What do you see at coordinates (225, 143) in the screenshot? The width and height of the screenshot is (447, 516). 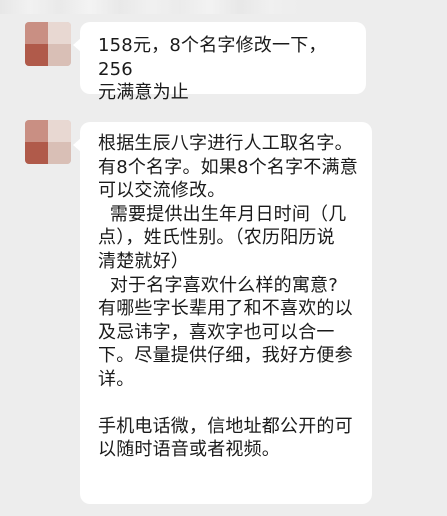 I see `message-text: 根据生辰八字进行人工取名字。` at bounding box center [225, 143].